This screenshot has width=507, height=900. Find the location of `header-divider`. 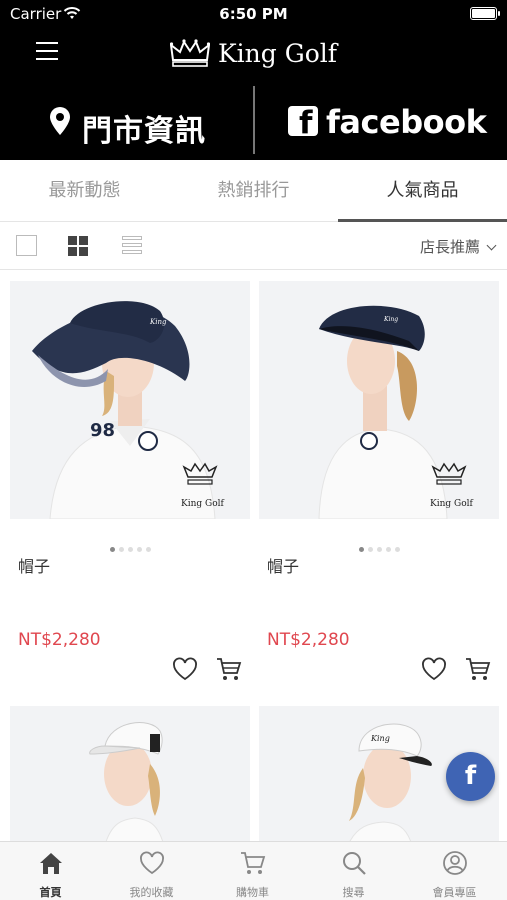

header-divider is located at coordinates (254, 120).